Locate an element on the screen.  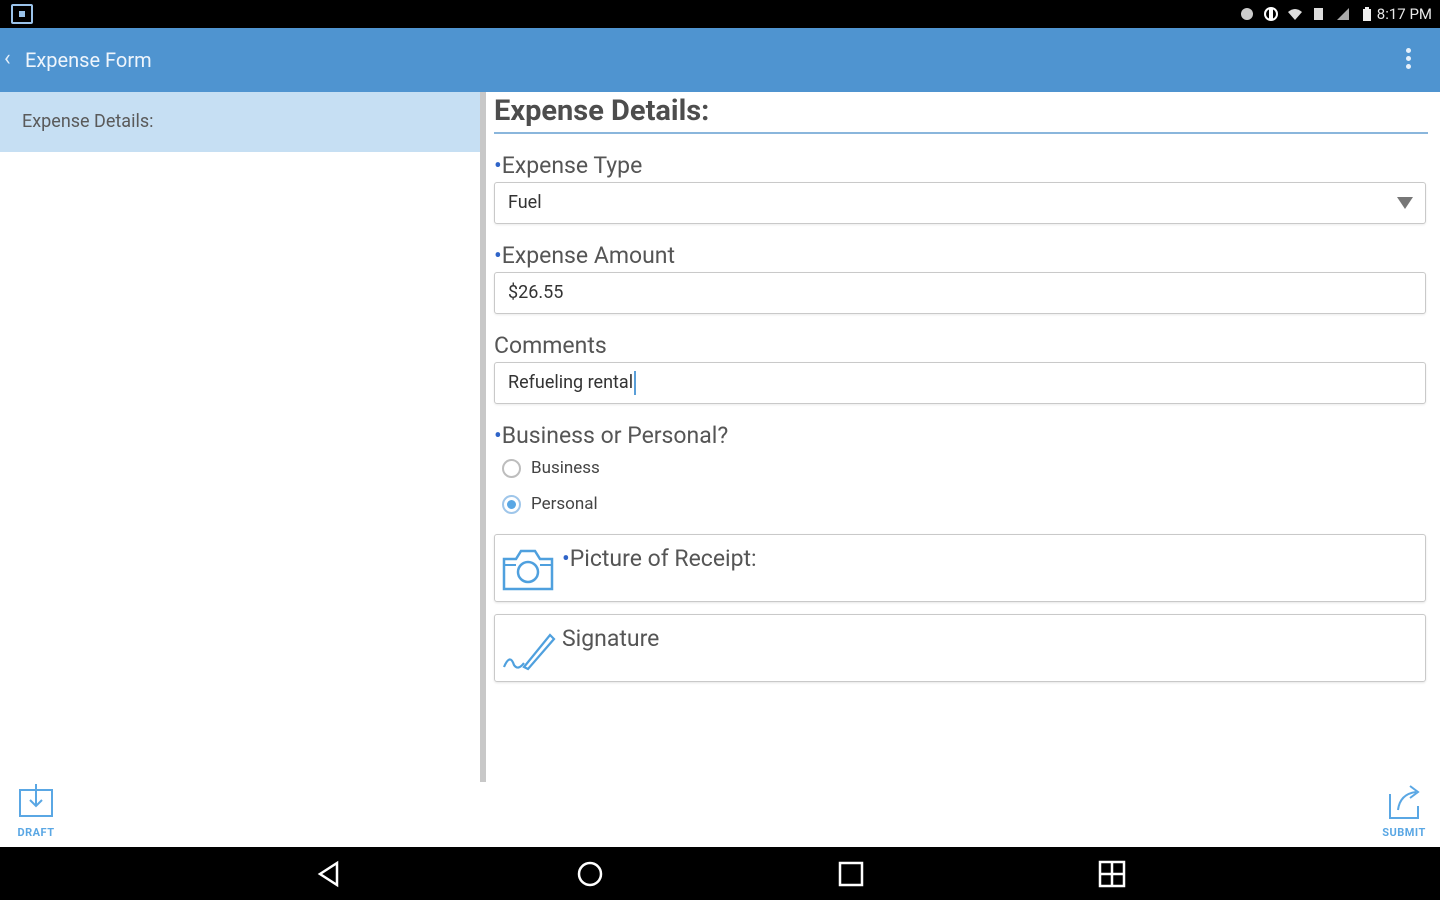
radio-business: Business is located at coordinates (965, 468).